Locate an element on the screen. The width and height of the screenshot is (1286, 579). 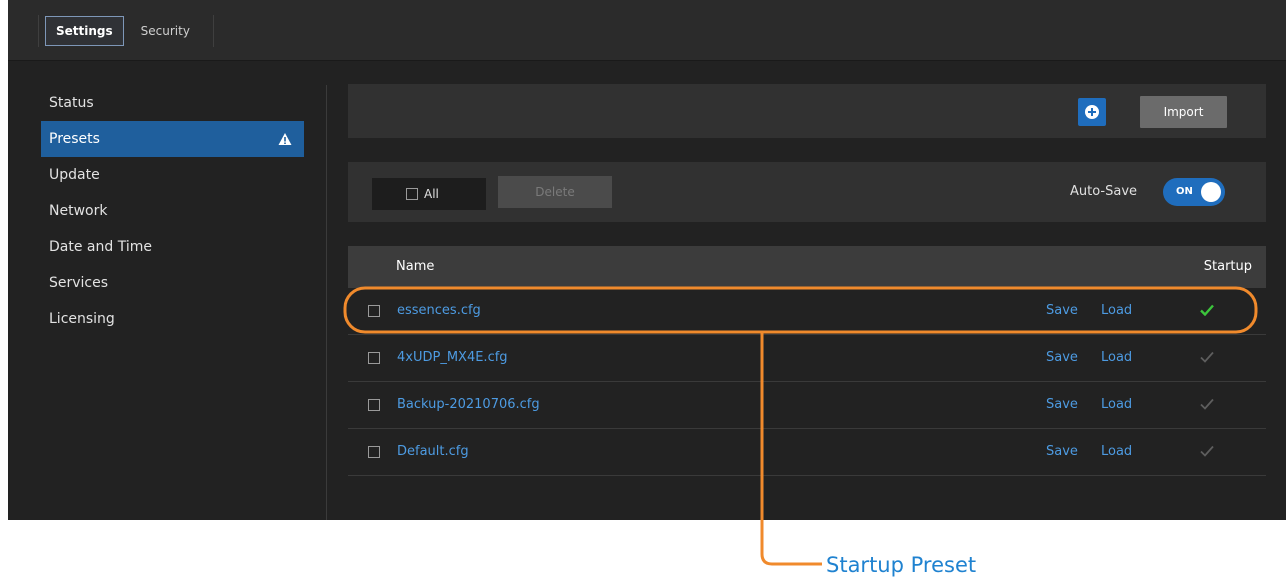
tab-settings: Settings is located at coordinates (84, 31).